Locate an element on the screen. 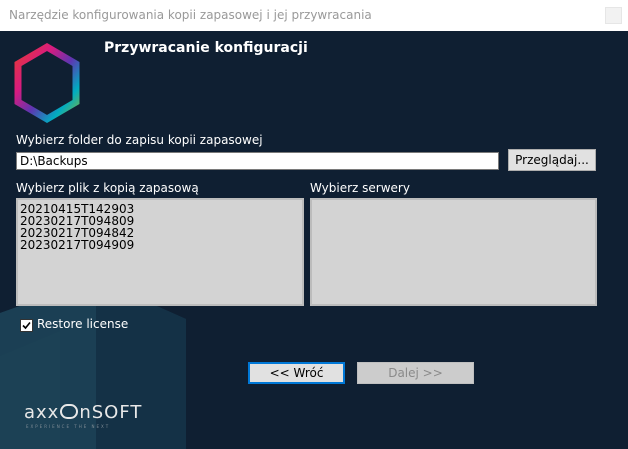  checkmark-icon is located at coordinates (26, 325).